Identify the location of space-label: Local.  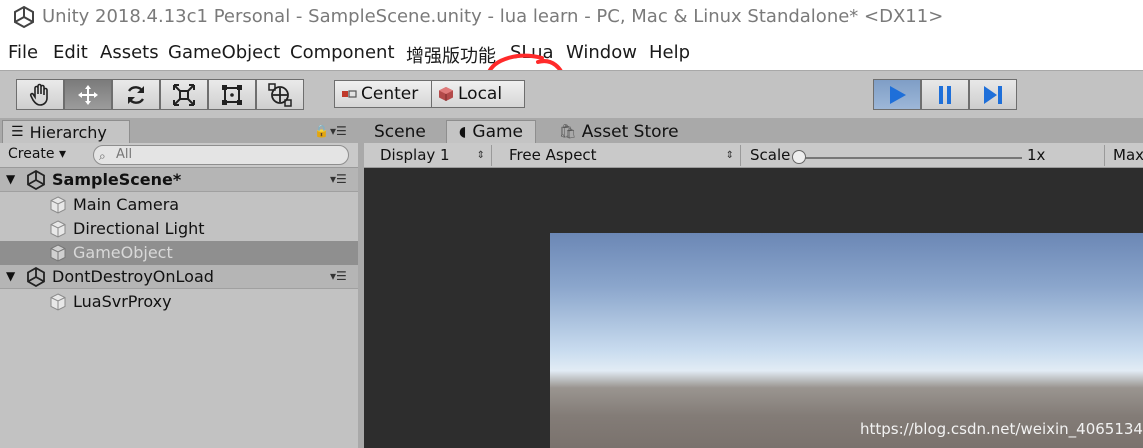
(480, 94).